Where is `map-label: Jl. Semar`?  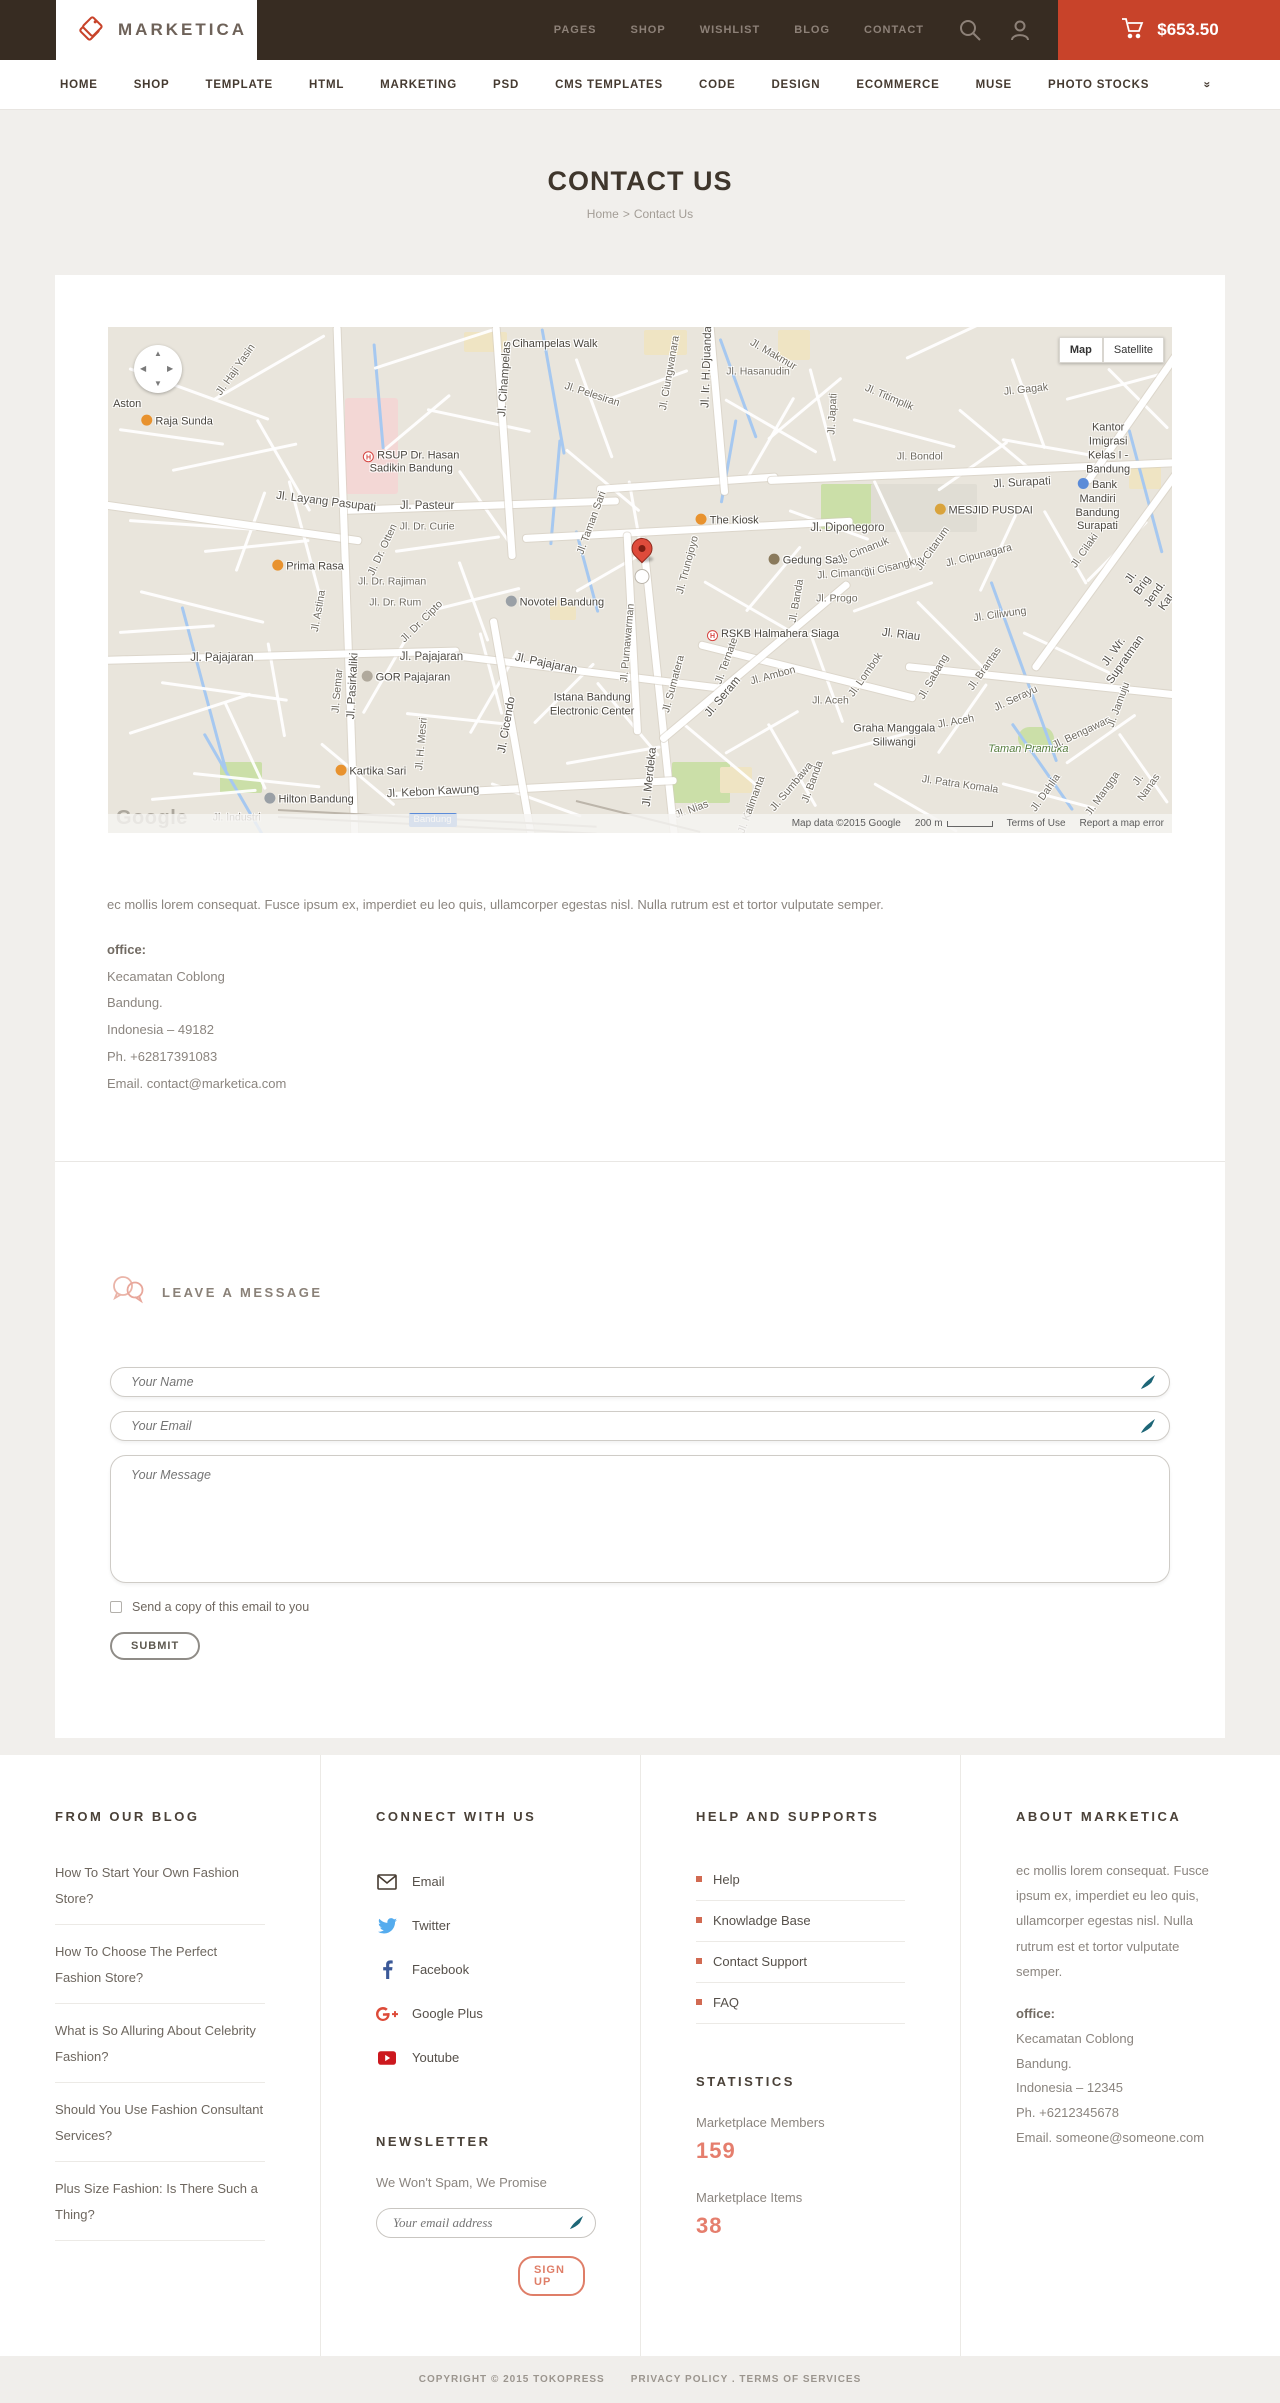
map-label: Jl. Semar is located at coordinates (337, 691).